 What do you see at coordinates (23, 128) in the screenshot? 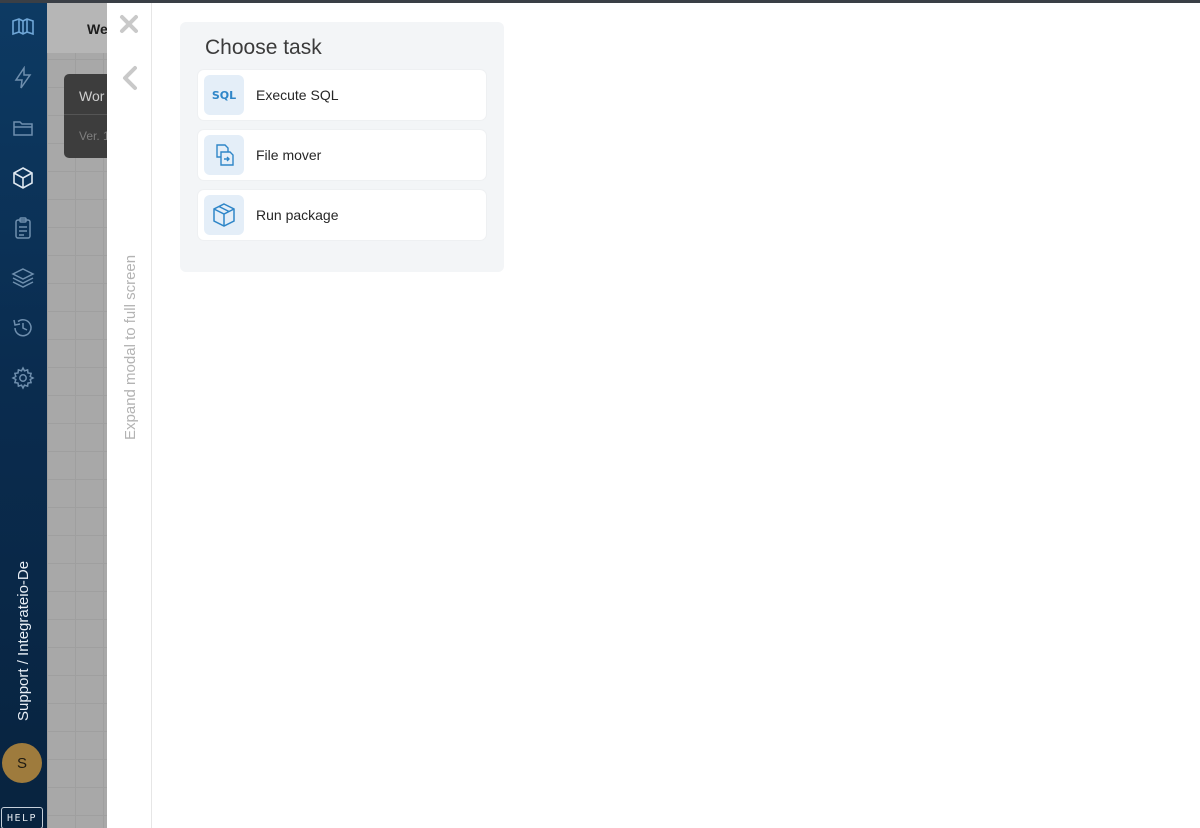
I see `folder-icon` at bounding box center [23, 128].